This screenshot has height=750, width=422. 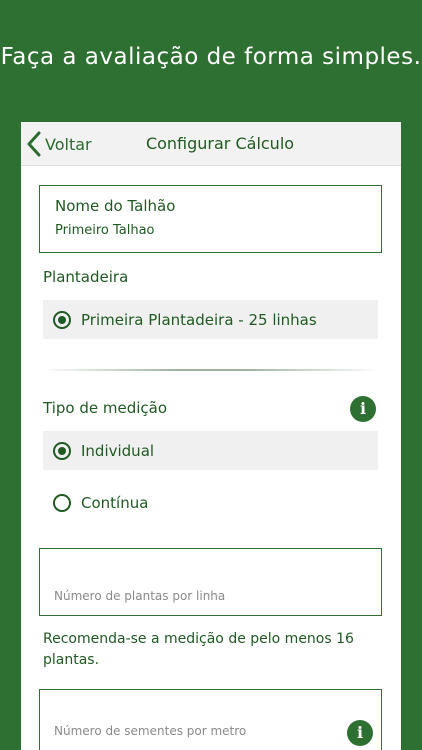 I want to click on plants-per-line-input, so click(x=194, y=596).